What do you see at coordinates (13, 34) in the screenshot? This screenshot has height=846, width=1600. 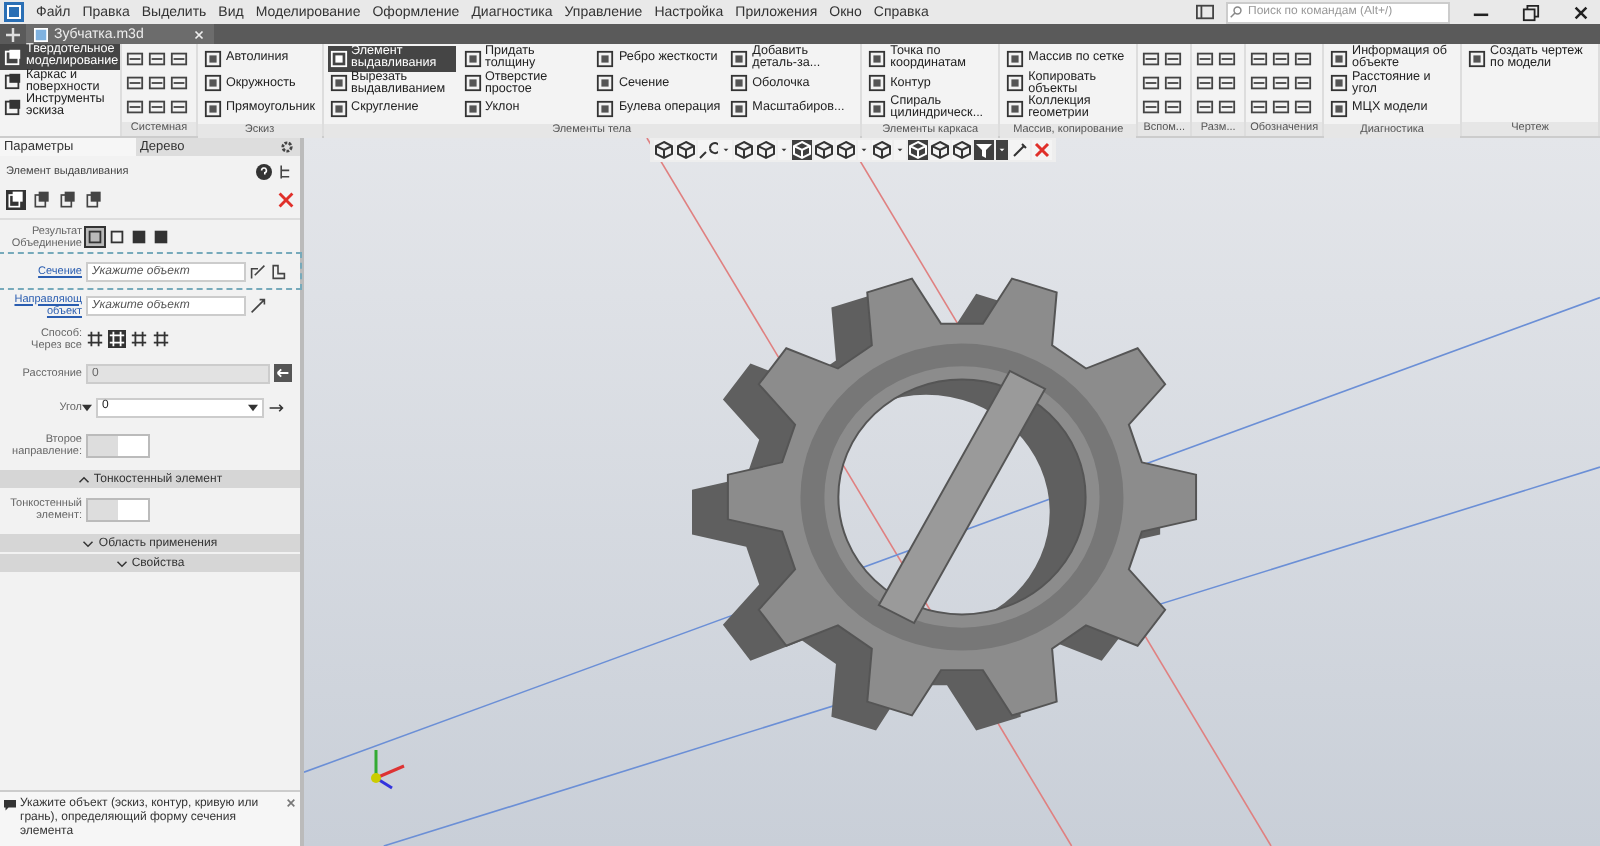 I see `plus-icon` at bounding box center [13, 34].